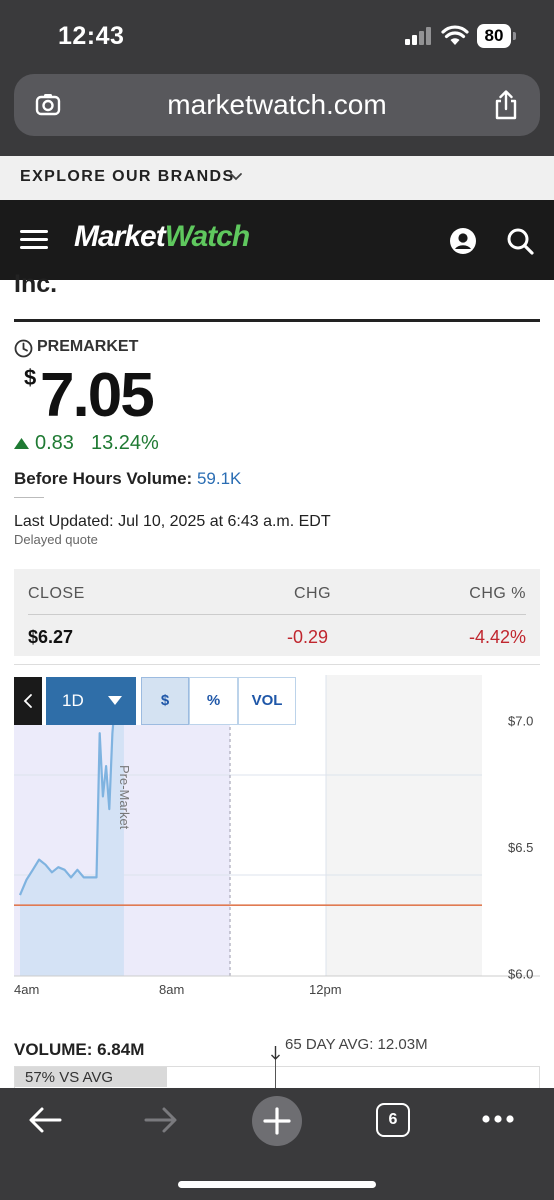 The height and width of the screenshot is (1200, 554). Describe the element at coordinates (88, 346) in the screenshot. I see `session-label: PREMARKET` at that location.